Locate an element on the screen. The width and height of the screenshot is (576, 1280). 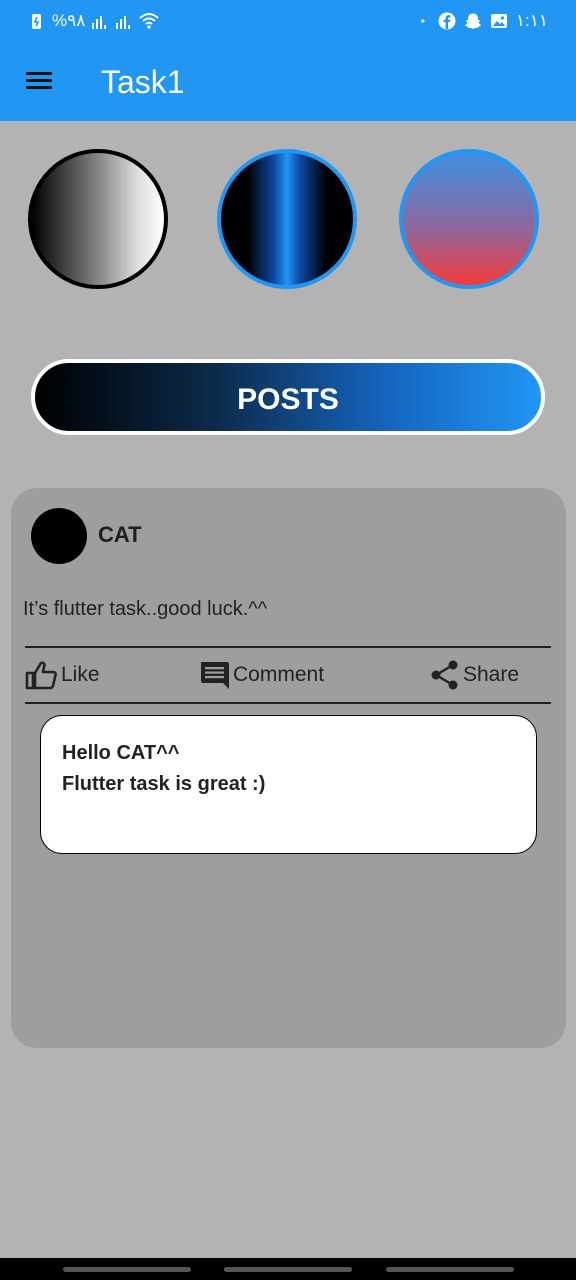
like-label: Like is located at coordinates (80, 674).